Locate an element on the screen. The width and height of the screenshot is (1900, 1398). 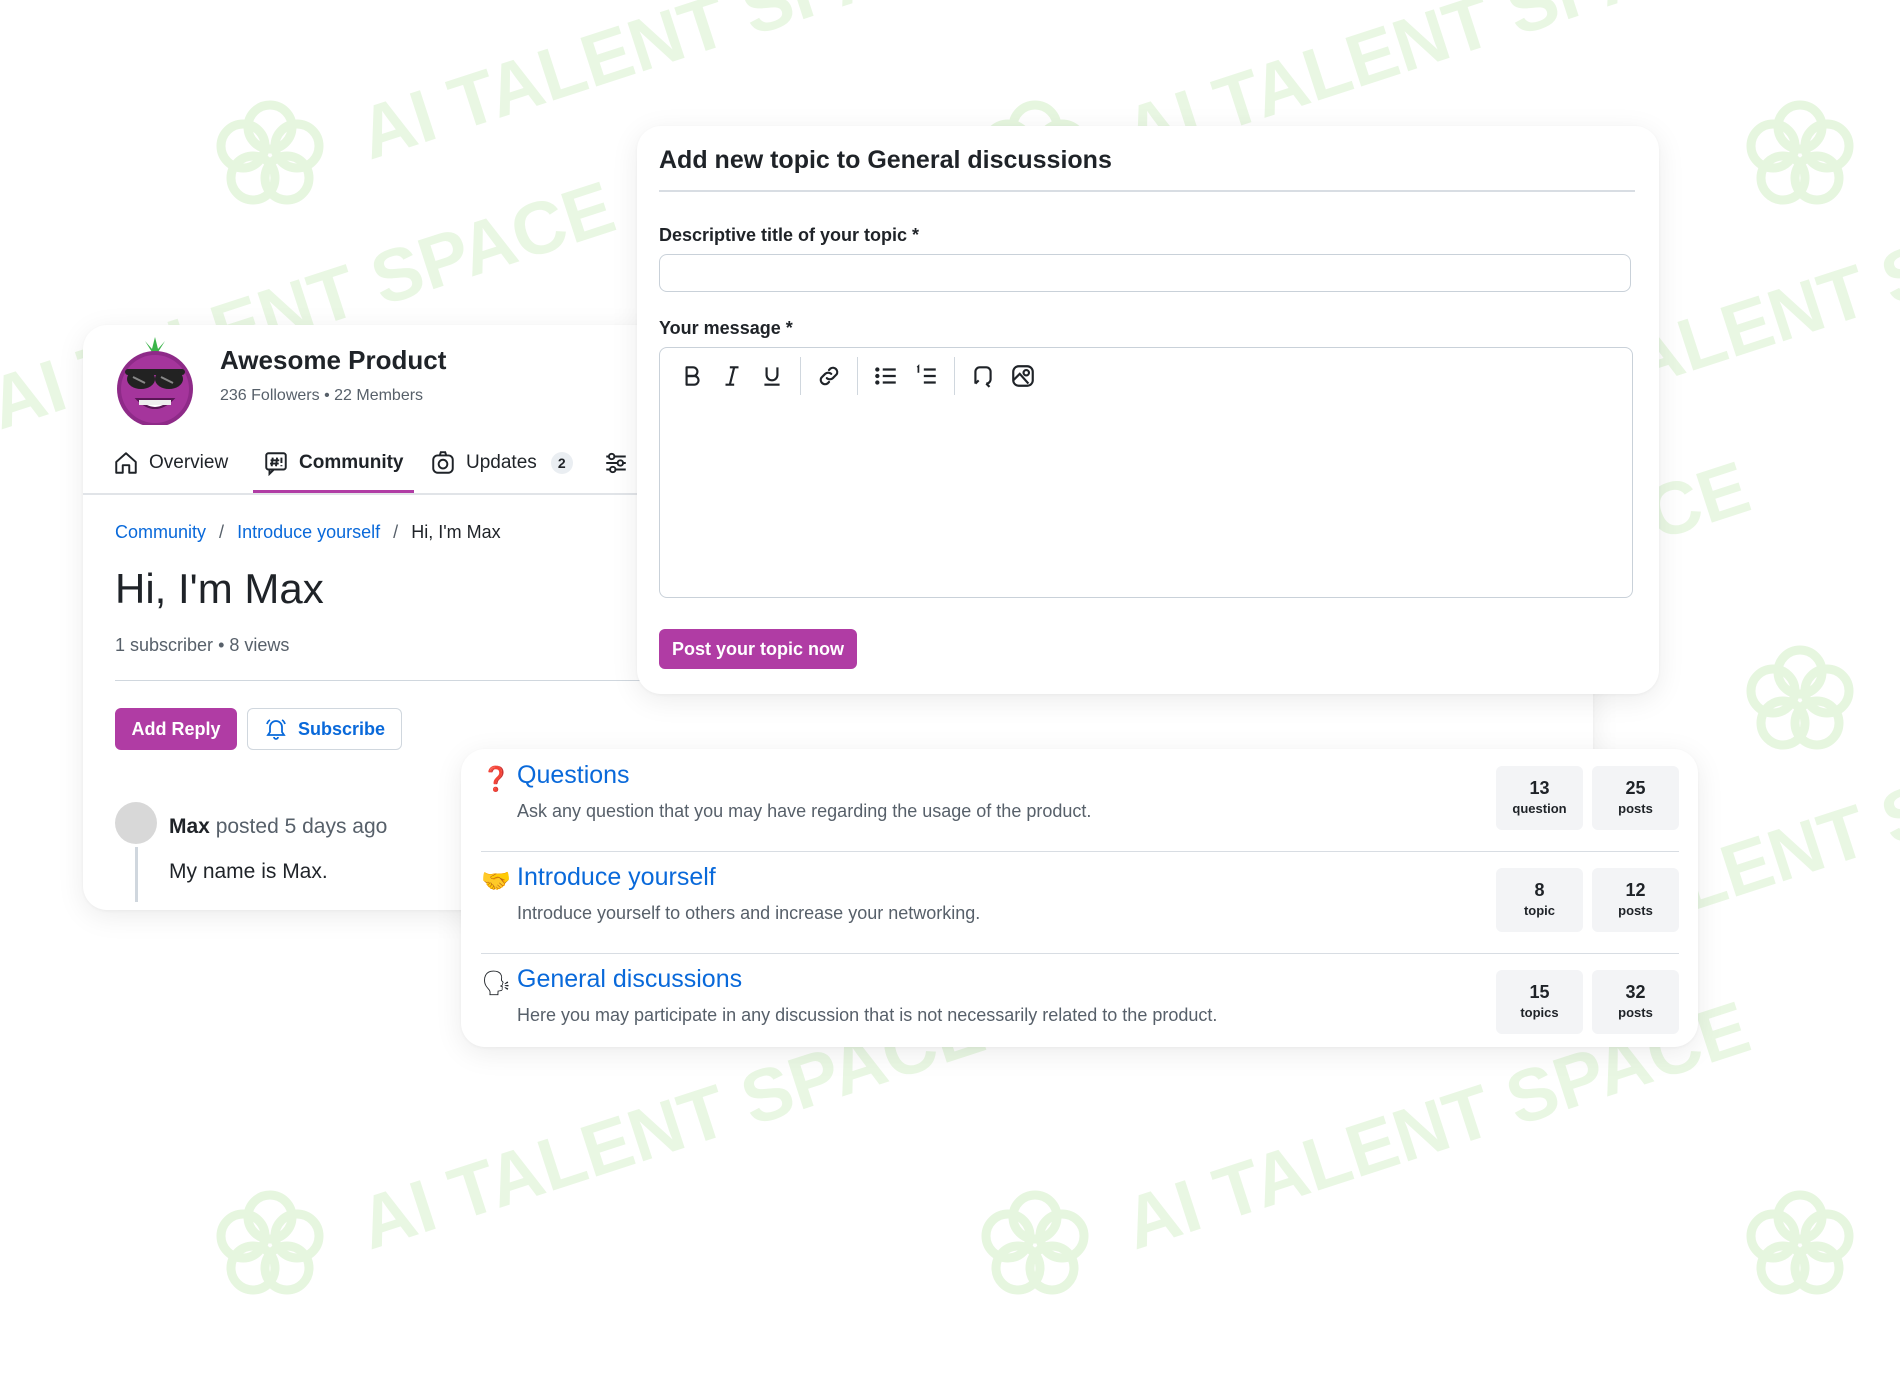
bullet-list-icon is located at coordinates (885, 376).